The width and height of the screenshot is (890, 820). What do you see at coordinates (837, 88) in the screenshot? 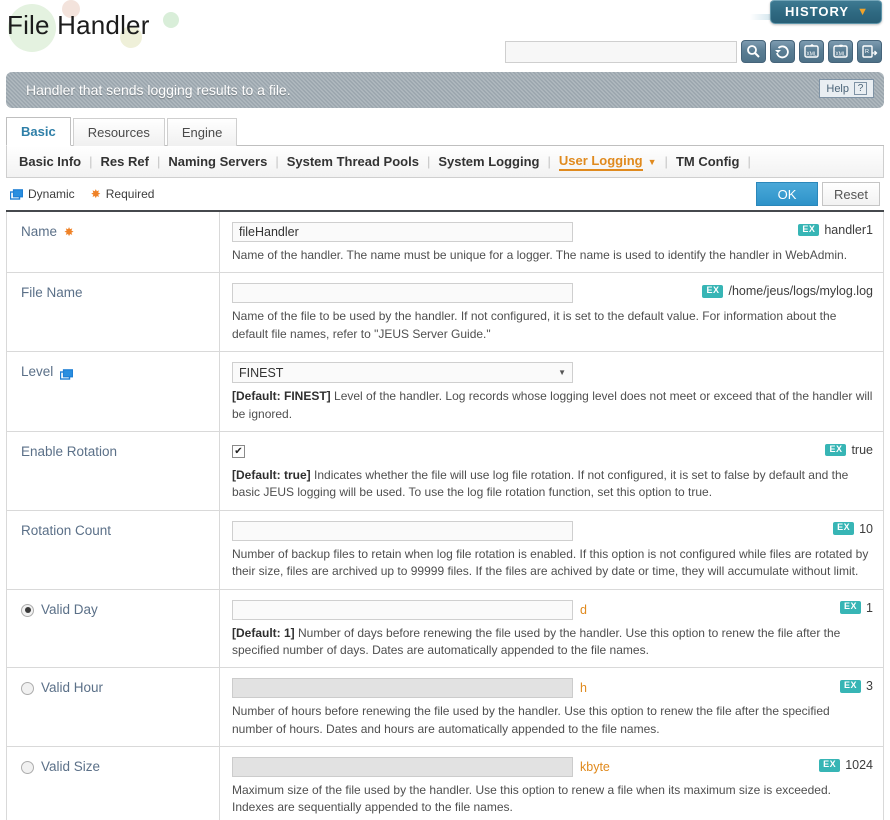
I see `help-label: Help` at bounding box center [837, 88].